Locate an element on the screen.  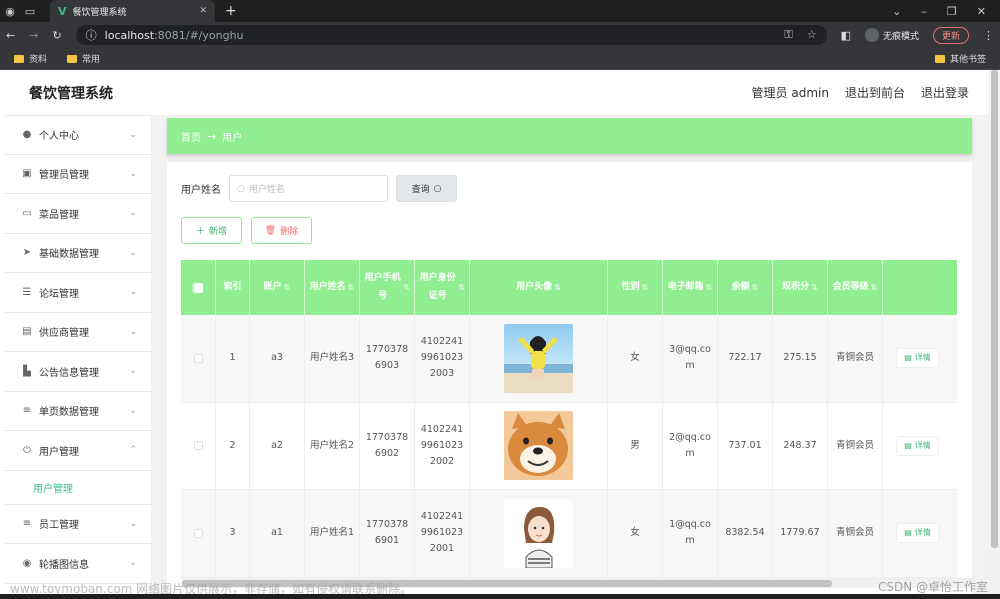
column-header: 余额 ⇅ is located at coordinates (745, 287).